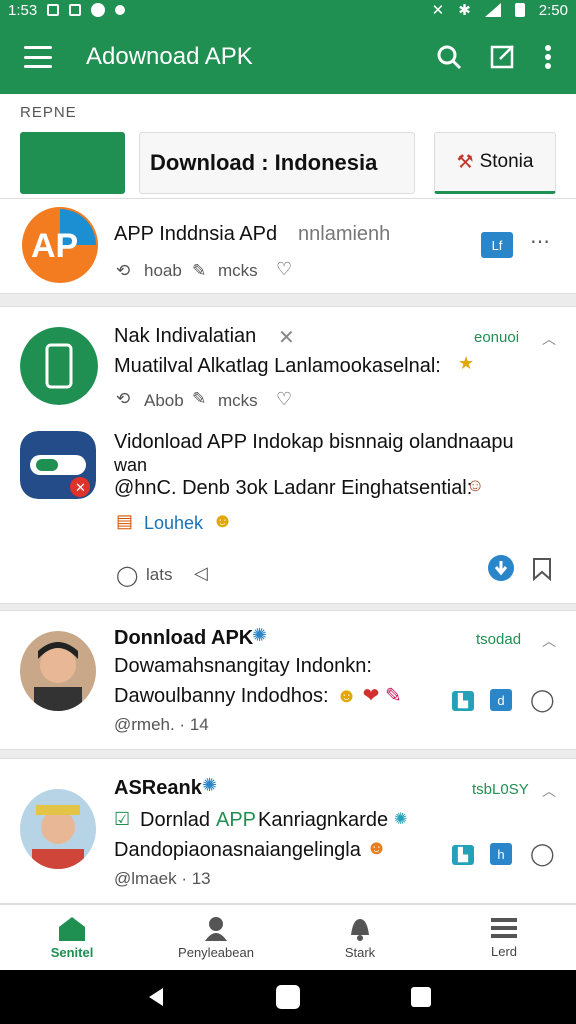 This screenshot has width=576, height=1024. What do you see at coordinates (504, 951) in the screenshot?
I see `nav-label-list: Lerd` at bounding box center [504, 951].